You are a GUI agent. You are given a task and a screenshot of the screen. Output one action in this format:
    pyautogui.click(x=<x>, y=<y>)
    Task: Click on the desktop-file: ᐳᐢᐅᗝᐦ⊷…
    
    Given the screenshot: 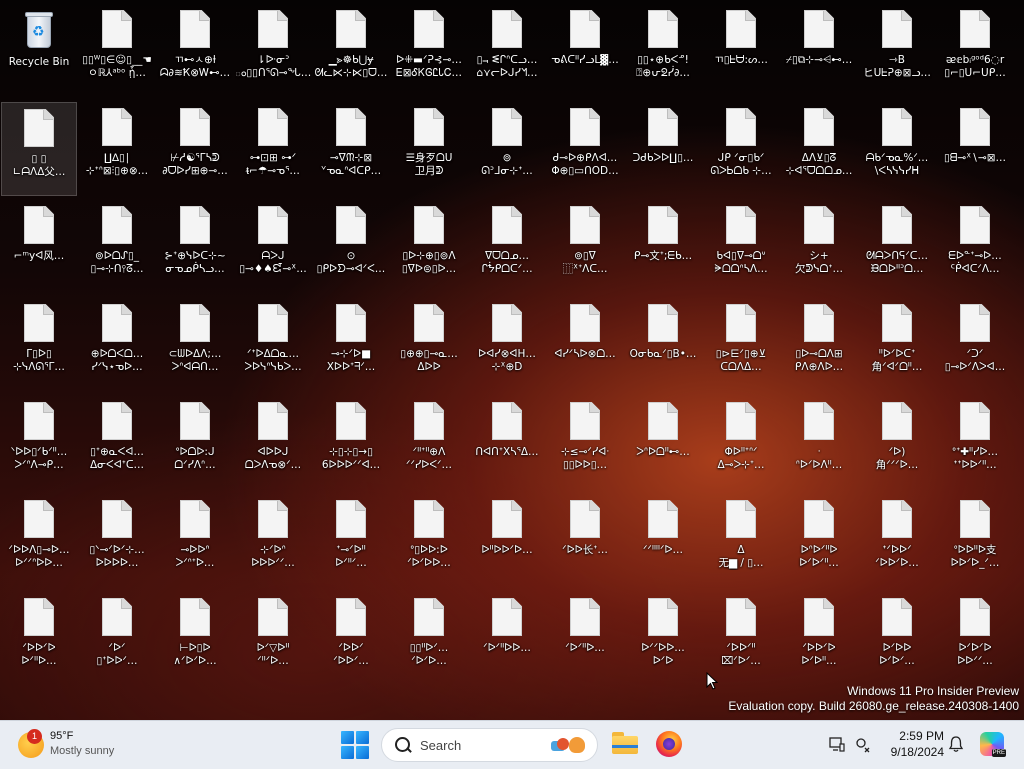 What is the action you would take?
    pyautogui.click(x=663, y=443)
    